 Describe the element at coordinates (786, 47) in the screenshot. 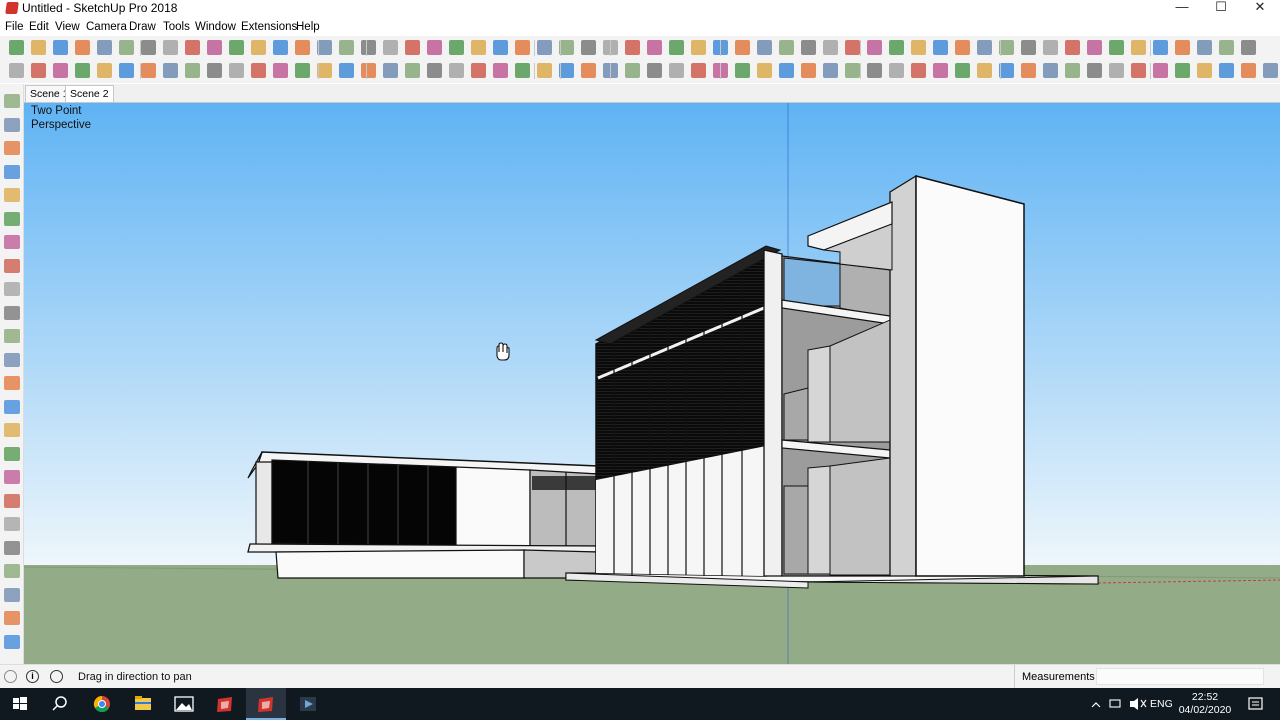

I see `views-tool-36-icon` at that location.